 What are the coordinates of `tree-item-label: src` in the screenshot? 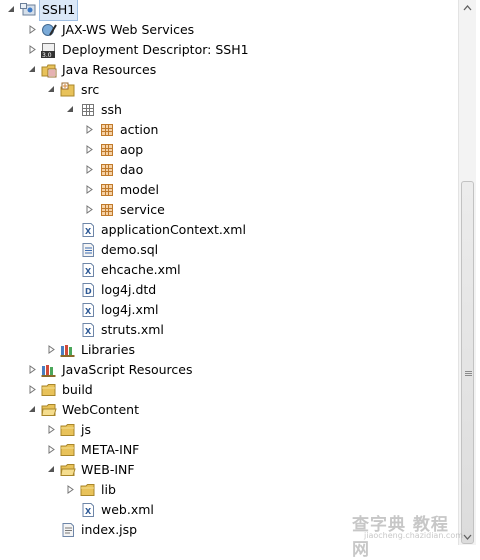 It's located at (90, 89).